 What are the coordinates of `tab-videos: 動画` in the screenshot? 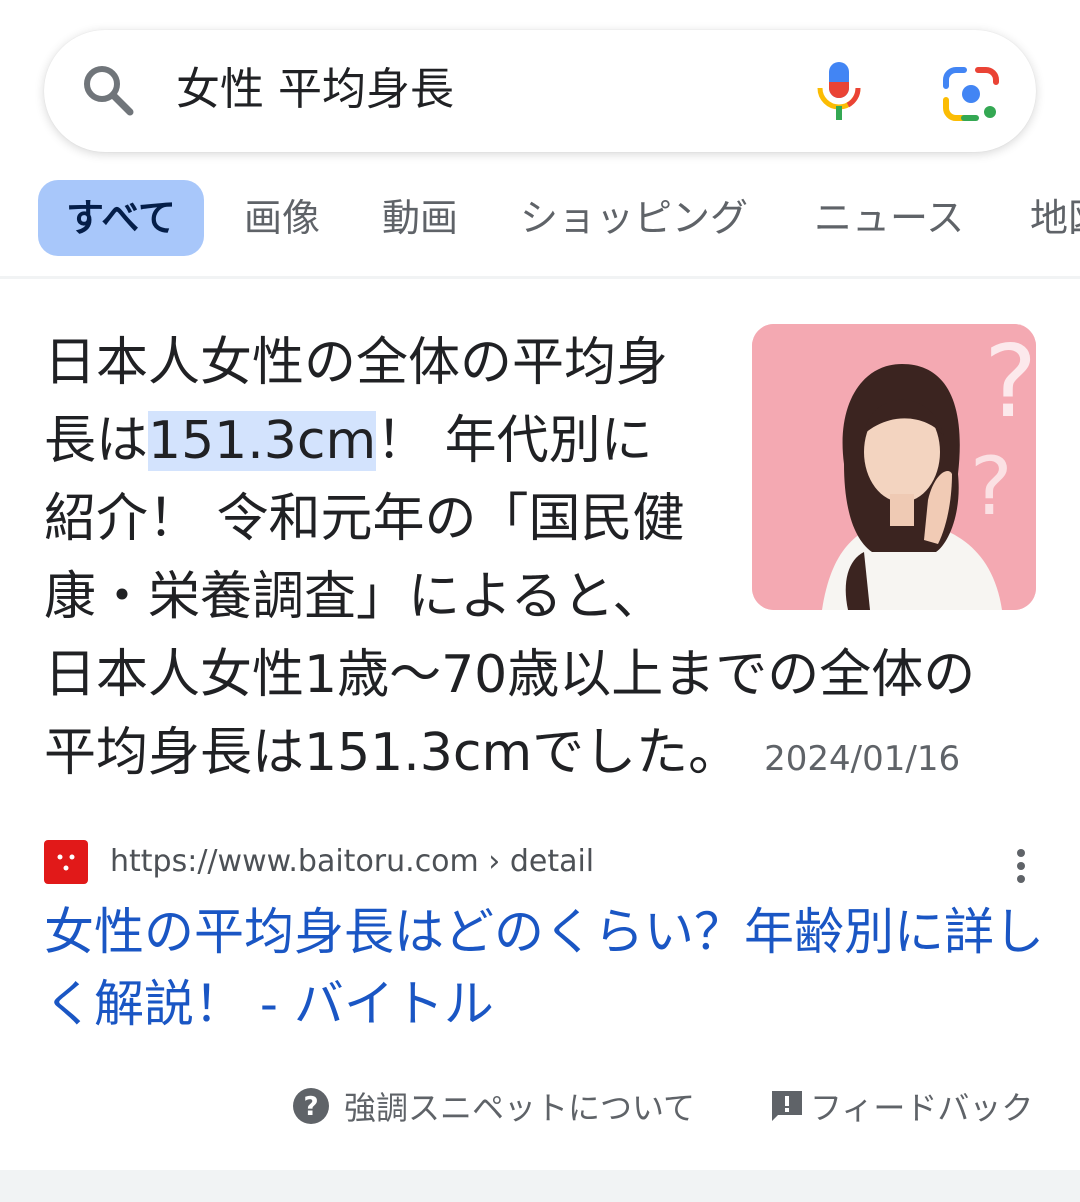 It's located at (420, 218).